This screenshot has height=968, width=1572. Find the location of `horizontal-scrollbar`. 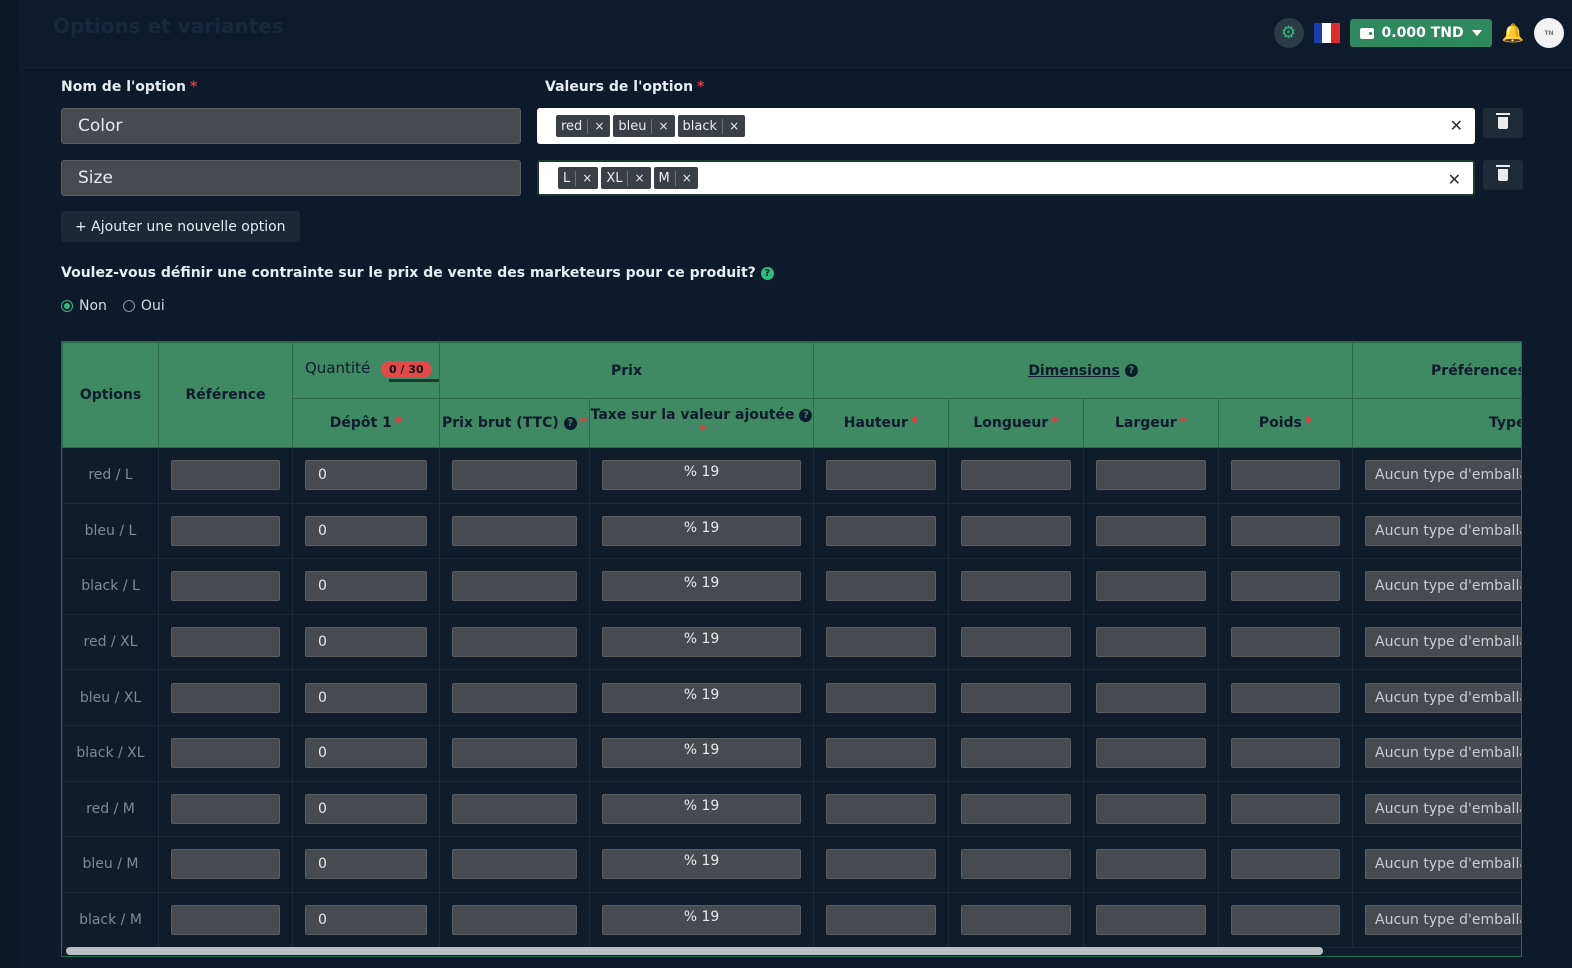

horizontal-scrollbar is located at coordinates (694, 951).